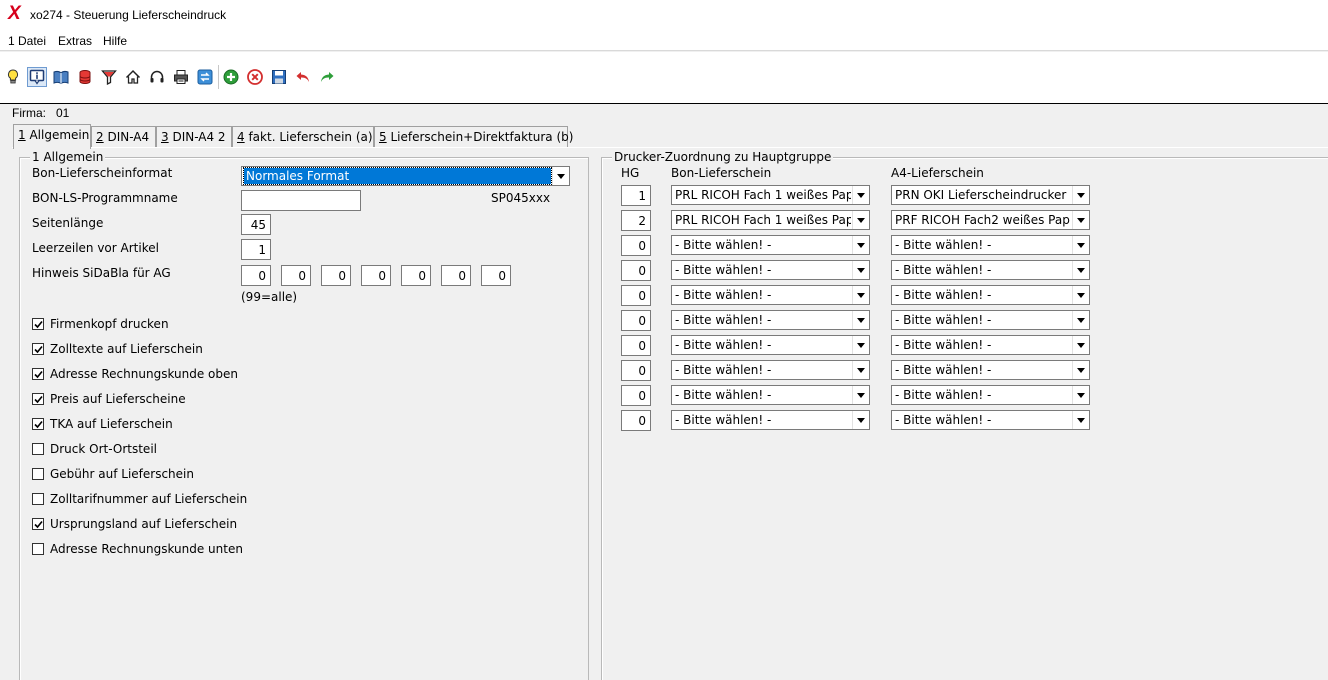 This screenshot has height=680, width=1328. Describe the element at coordinates (303, 137) in the screenshot. I see `tab-fakt-lieferschein: 4 fakt. Lieferschein (a)` at that location.